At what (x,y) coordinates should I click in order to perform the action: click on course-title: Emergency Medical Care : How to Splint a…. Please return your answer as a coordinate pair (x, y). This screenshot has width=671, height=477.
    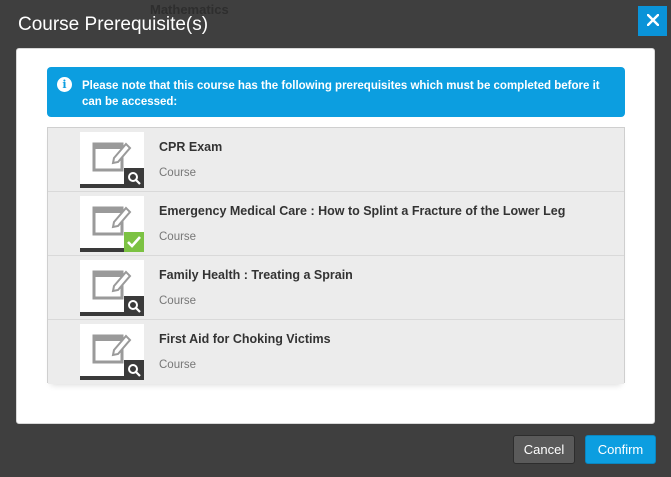
    Looking at the image, I should click on (362, 211).